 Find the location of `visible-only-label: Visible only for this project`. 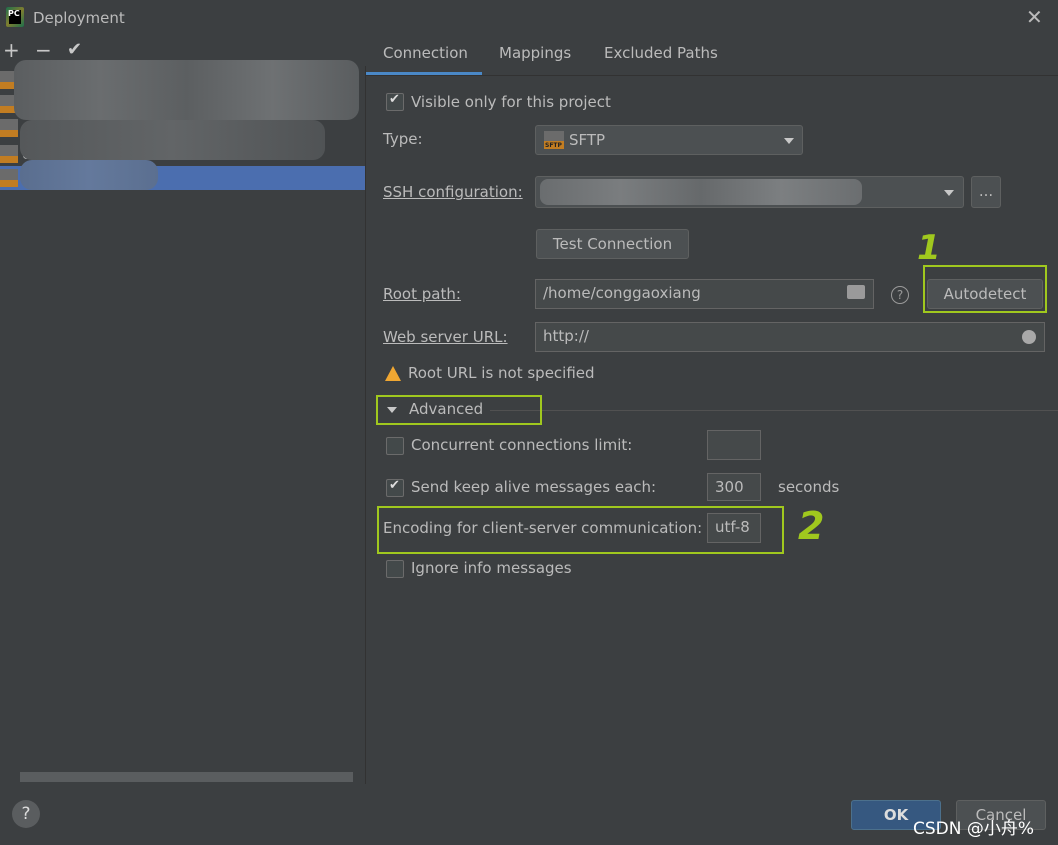

visible-only-label: Visible only for this project is located at coordinates (511, 102).